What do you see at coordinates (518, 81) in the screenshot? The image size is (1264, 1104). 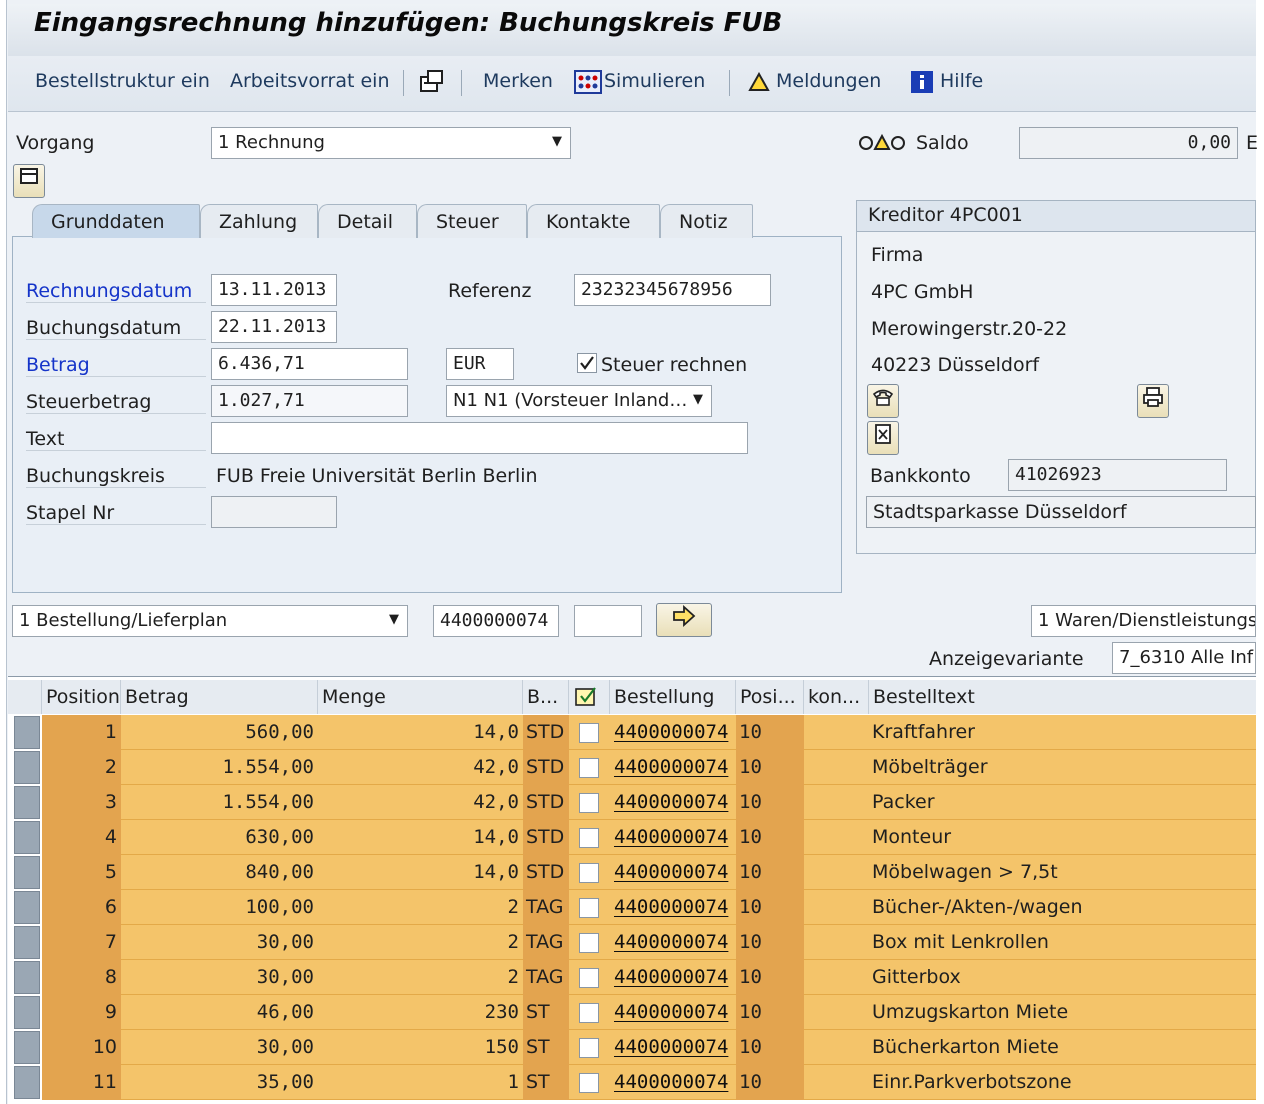 I see `merken-button: Merken` at bounding box center [518, 81].